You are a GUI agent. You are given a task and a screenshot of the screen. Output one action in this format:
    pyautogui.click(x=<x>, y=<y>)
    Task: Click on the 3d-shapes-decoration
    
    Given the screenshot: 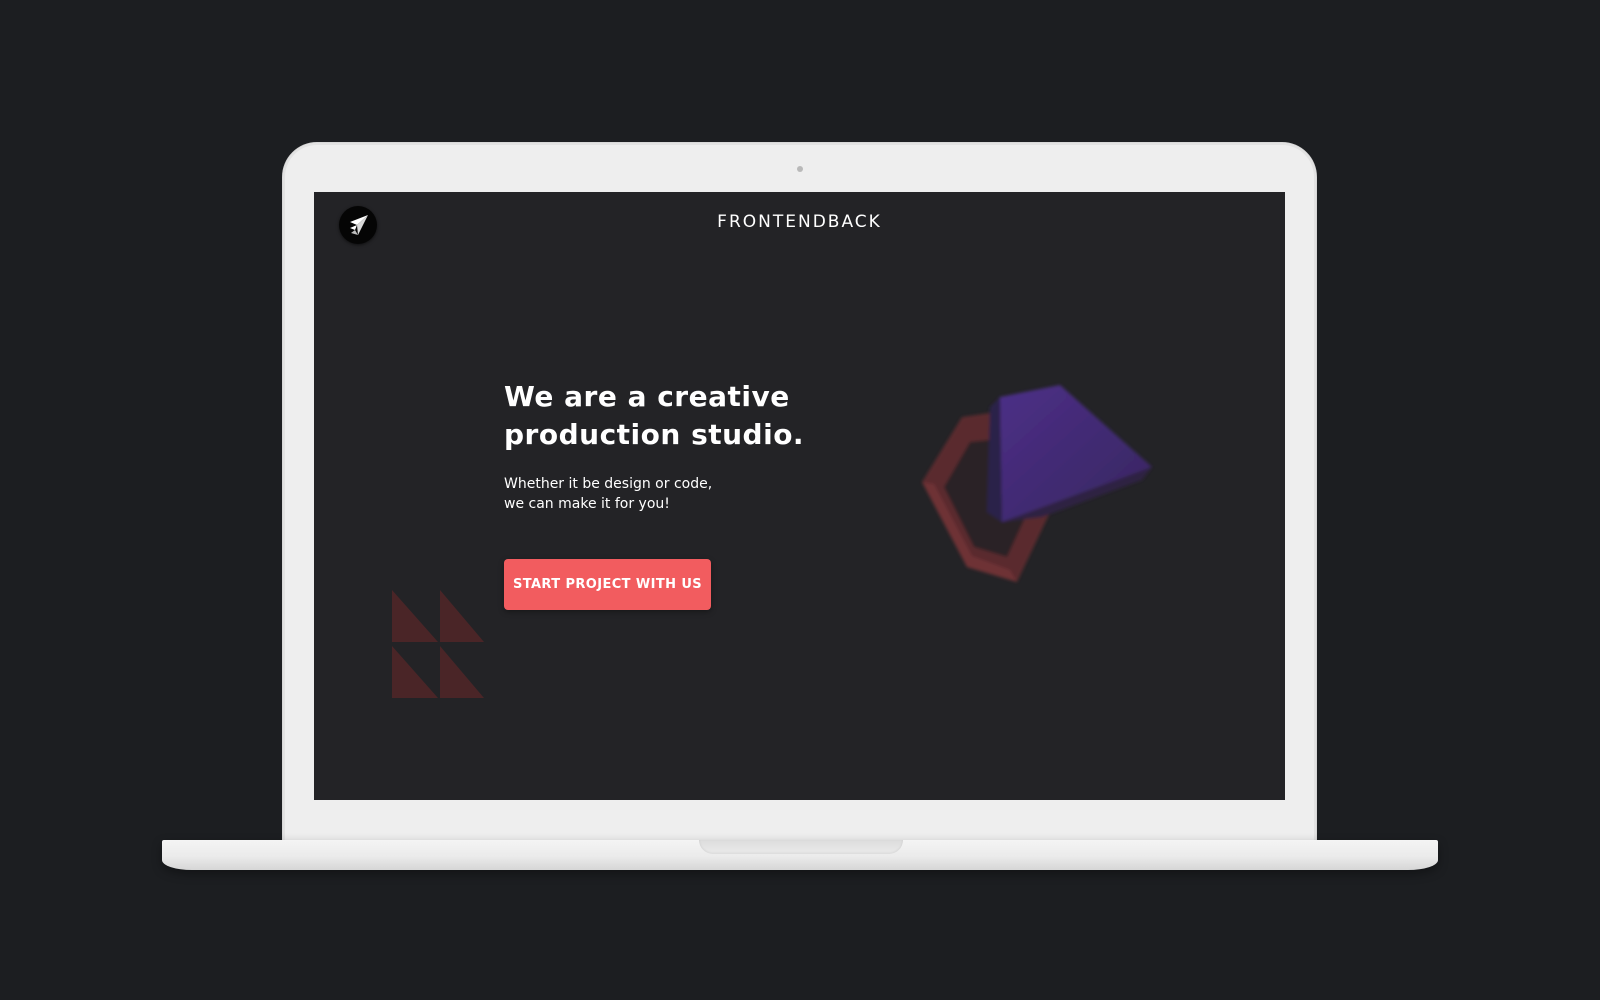 What is the action you would take?
    pyautogui.click(x=1037, y=483)
    